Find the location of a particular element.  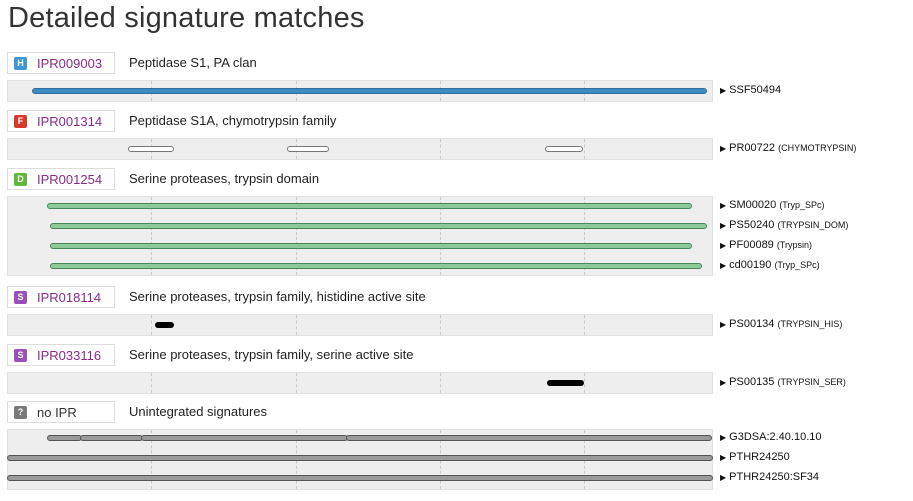

signature-link: ▶ SM00020 (Tryp_SPc) is located at coordinates (772, 205).